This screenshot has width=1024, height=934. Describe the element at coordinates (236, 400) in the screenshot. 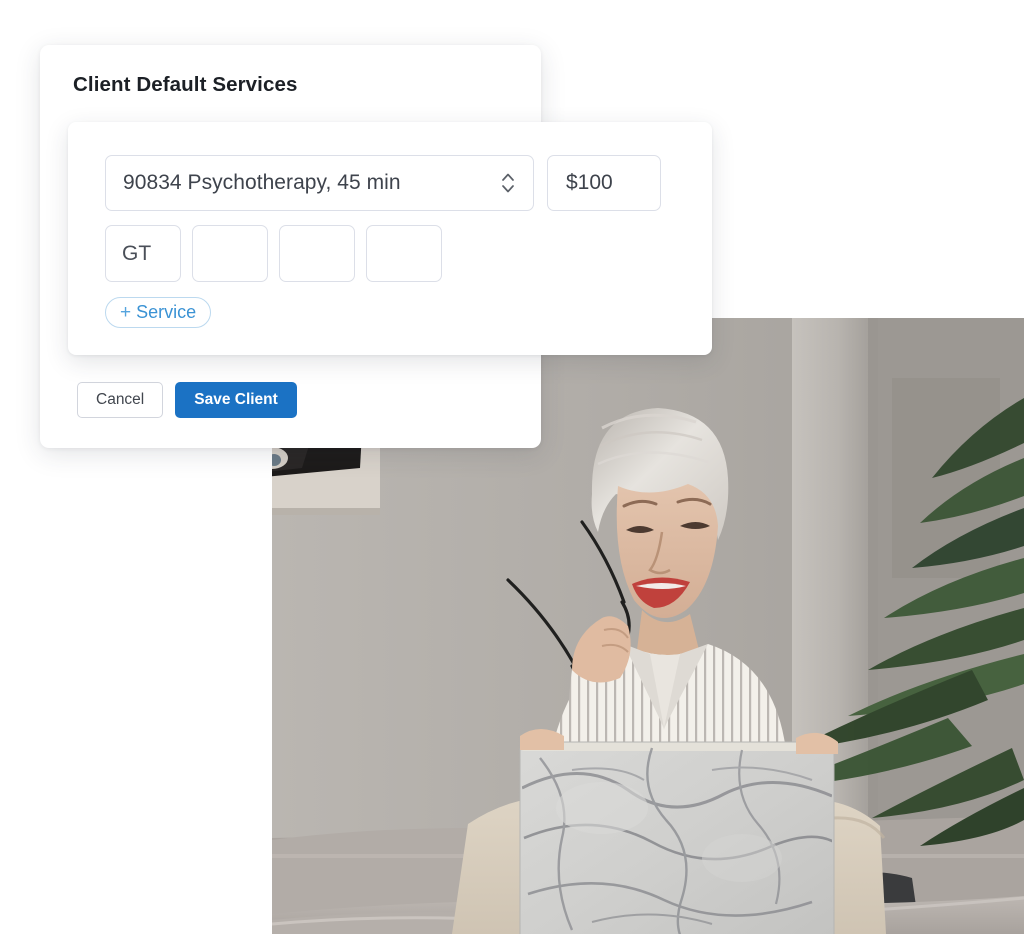

I see `save-client-button: Save Client` at that location.